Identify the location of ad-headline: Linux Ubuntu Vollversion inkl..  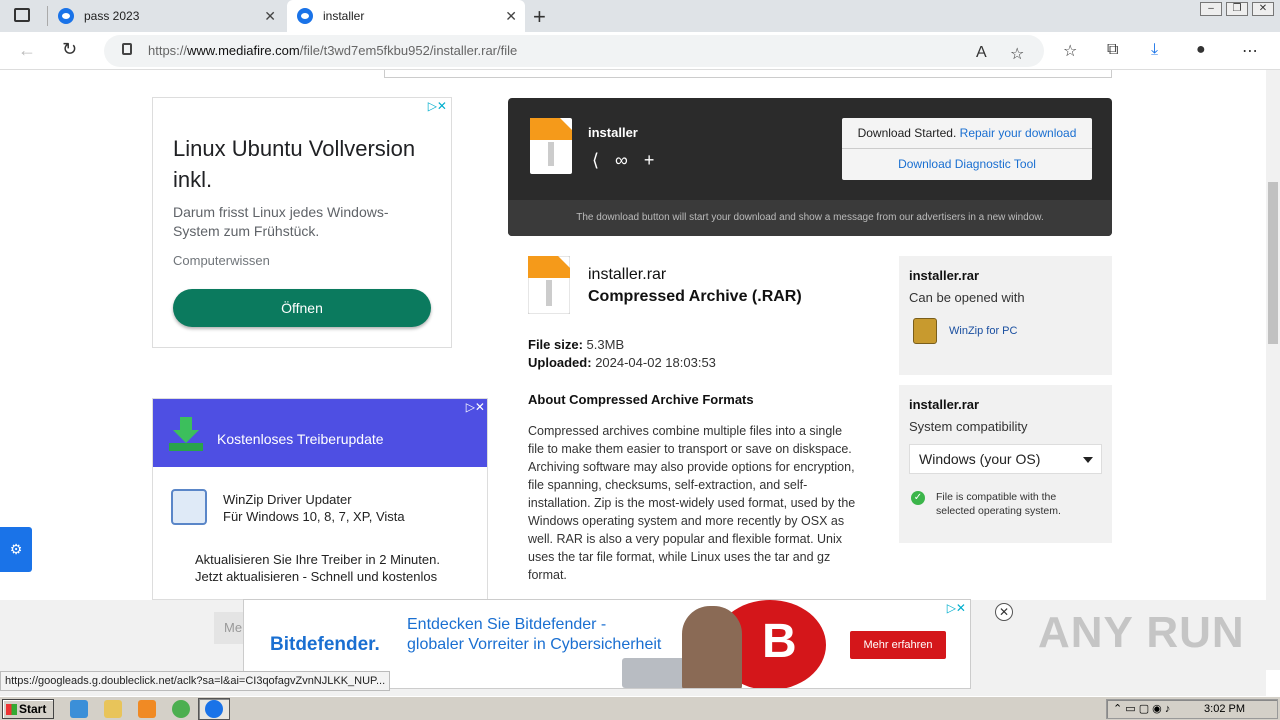
(294, 164).